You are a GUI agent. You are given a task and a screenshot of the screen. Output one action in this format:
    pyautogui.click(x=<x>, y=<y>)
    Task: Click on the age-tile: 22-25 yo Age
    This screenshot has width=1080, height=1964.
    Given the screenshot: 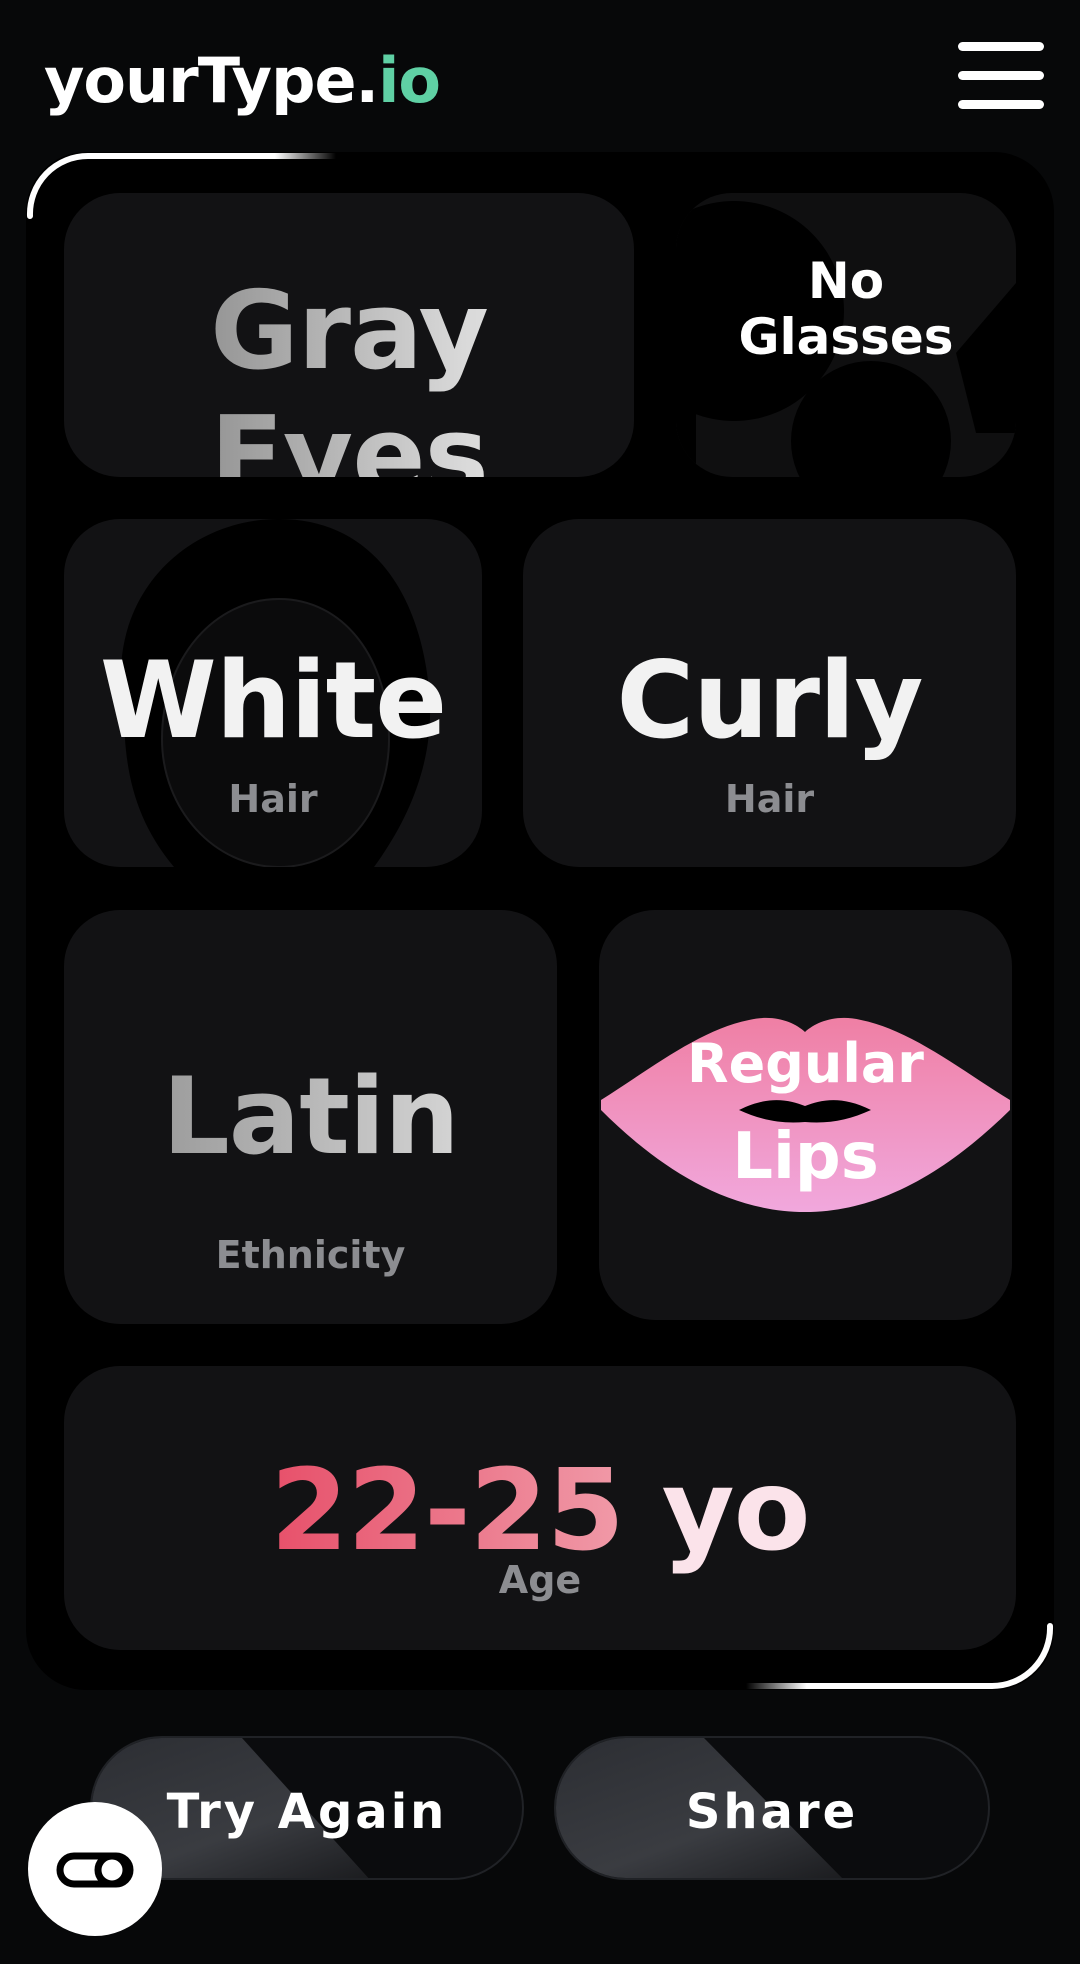 What is the action you would take?
    pyautogui.click(x=540, y=1508)
    